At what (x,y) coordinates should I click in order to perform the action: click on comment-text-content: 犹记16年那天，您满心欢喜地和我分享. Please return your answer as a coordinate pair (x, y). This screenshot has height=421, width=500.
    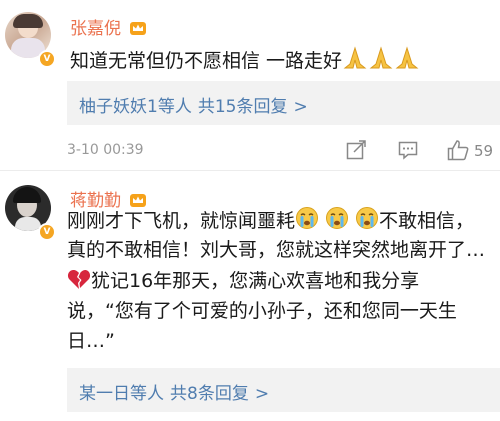
    Looking at the image, I should click on (255, 281).